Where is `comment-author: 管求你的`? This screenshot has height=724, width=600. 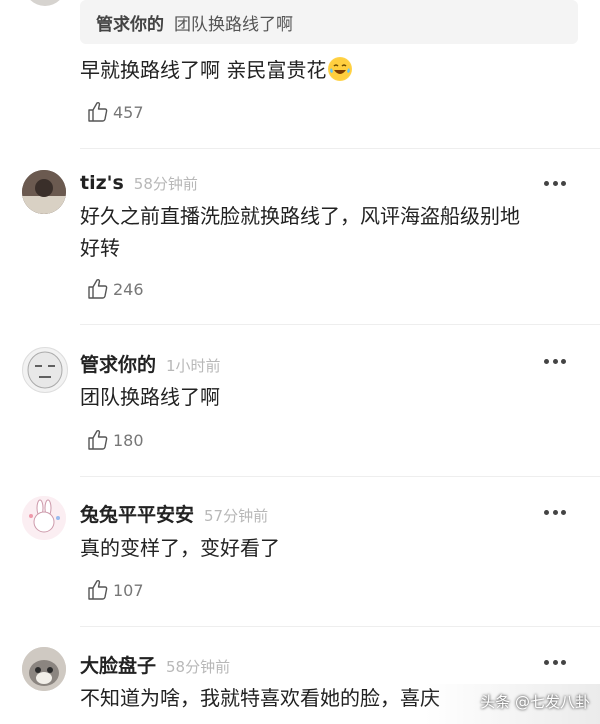 comment-author: 管求你的 is located at coordinates (118, 363).